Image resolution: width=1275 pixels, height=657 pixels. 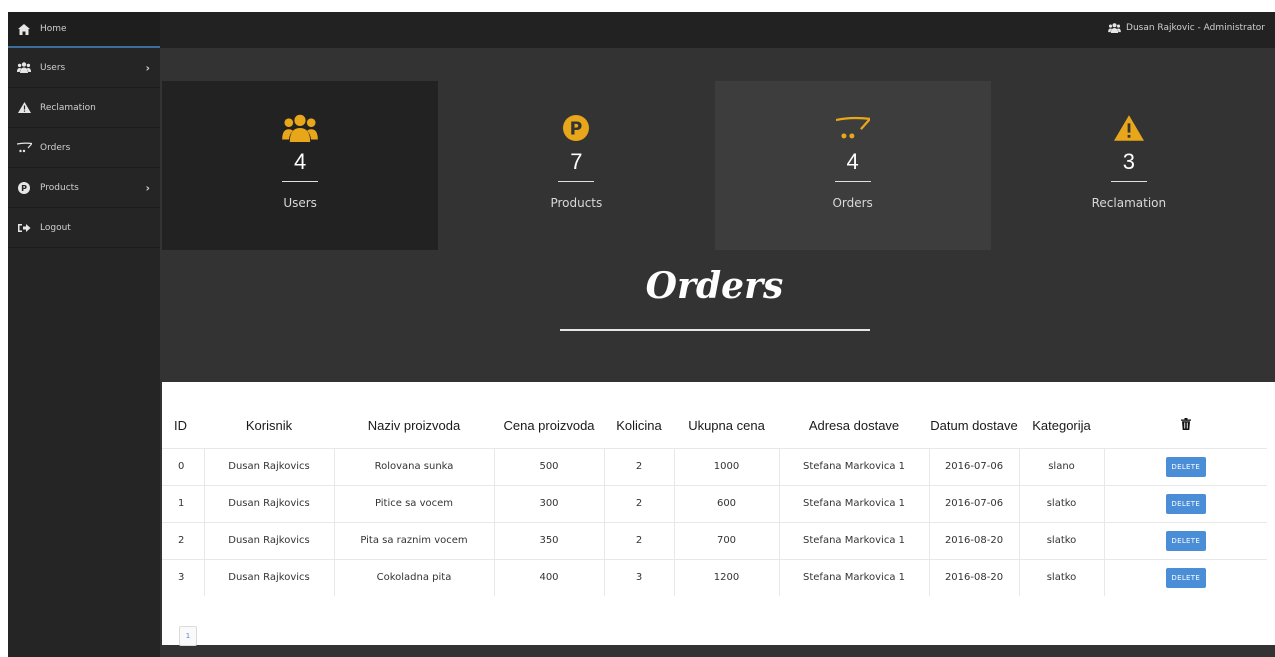 I want to click on cell-id: 1, so click(x=183, y=503).